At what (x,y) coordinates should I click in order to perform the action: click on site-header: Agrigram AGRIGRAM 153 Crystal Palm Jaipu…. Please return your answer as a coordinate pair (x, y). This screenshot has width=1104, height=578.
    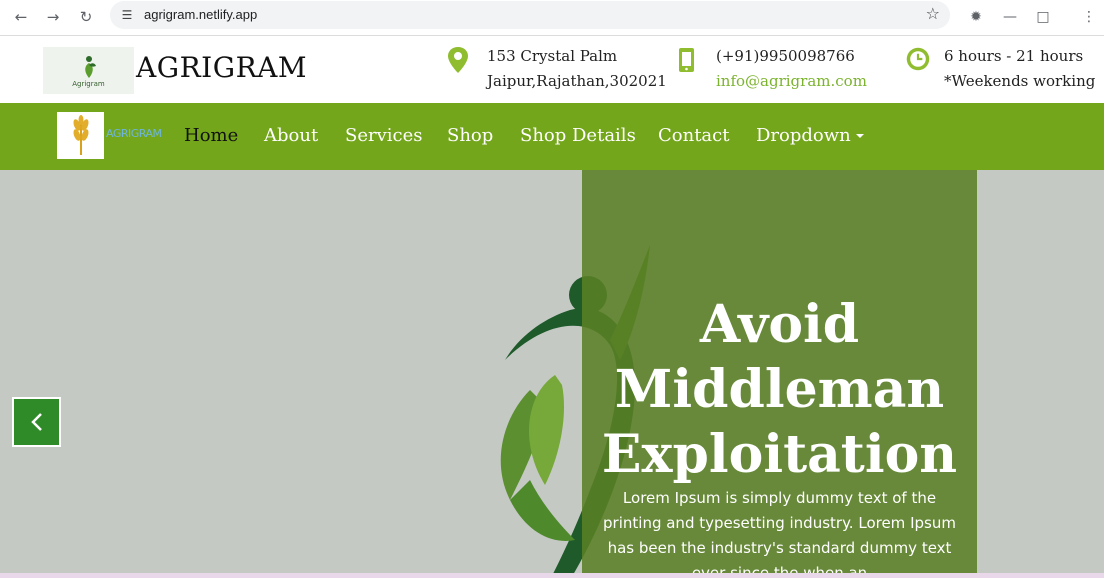
    Looking at the image, I should click on (552, 70).